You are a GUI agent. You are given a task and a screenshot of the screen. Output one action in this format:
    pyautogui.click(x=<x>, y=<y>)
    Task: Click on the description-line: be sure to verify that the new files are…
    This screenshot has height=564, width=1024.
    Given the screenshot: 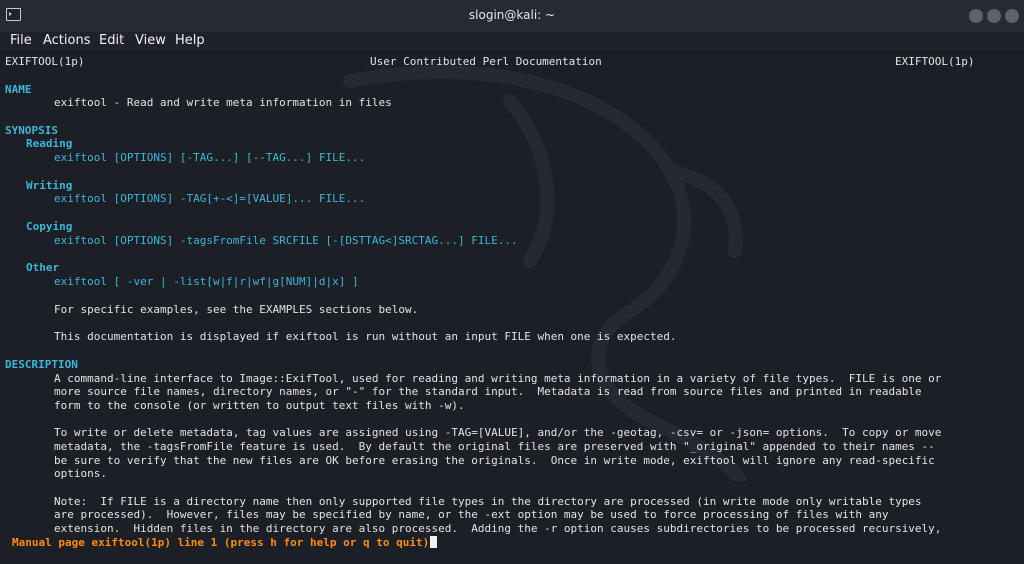 What is the action you would take?
    pyautogui.click(x=494, y=460)
    